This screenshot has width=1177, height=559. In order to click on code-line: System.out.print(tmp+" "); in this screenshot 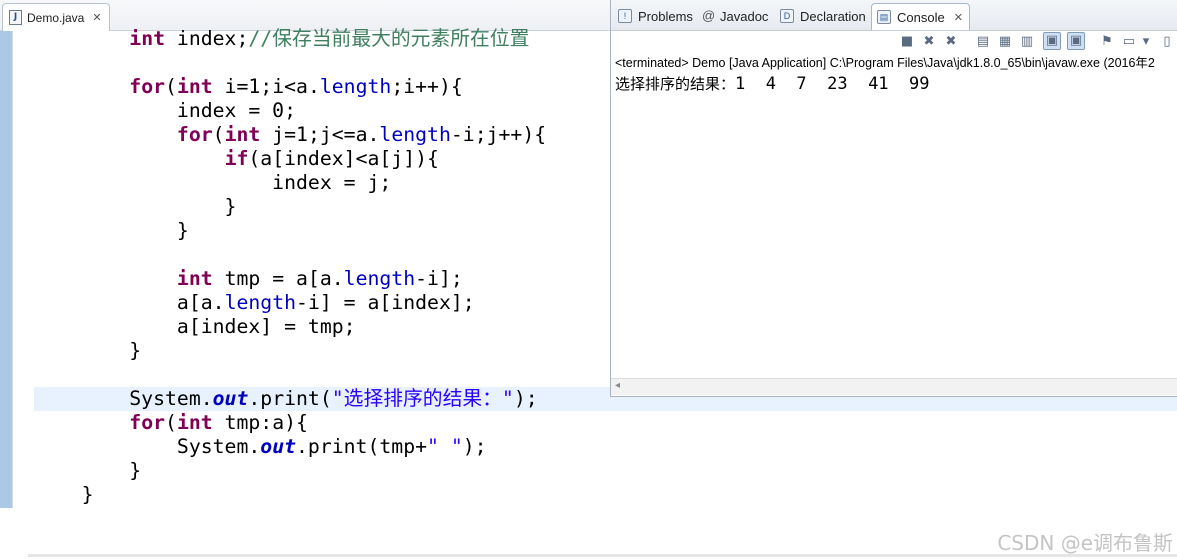, I will do `click(290, 447)`.